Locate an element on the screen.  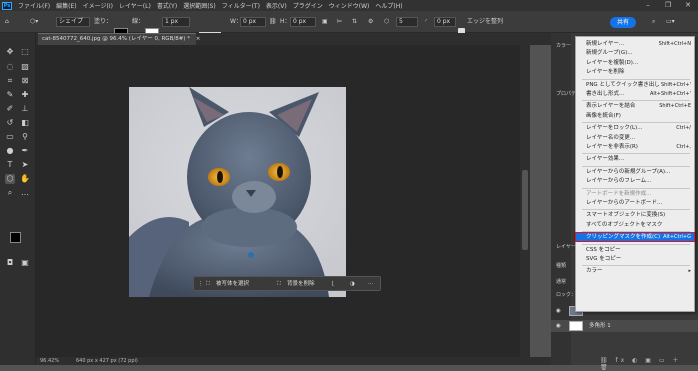
menu-item: SVG をコピー is located at coordinates (635, 259).